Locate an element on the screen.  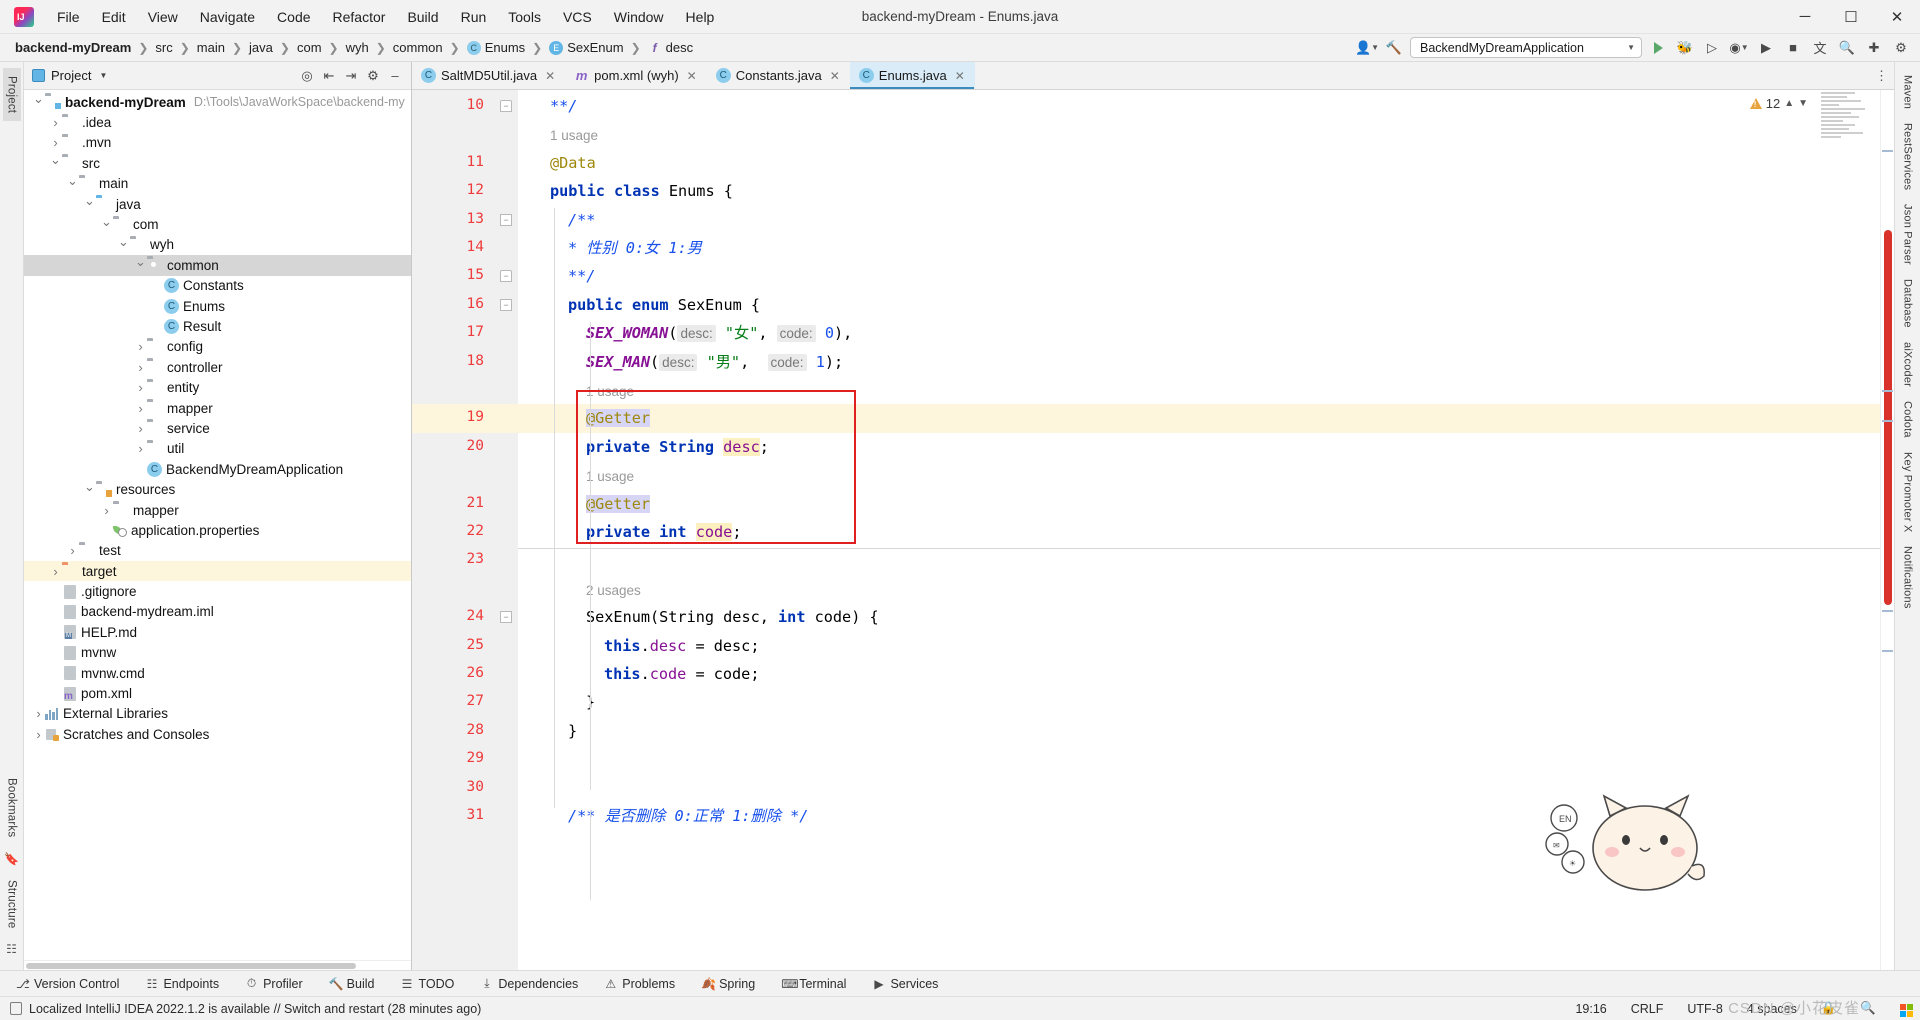
tree-node-mvnw: mvnw is located at coordinates (217, 653).